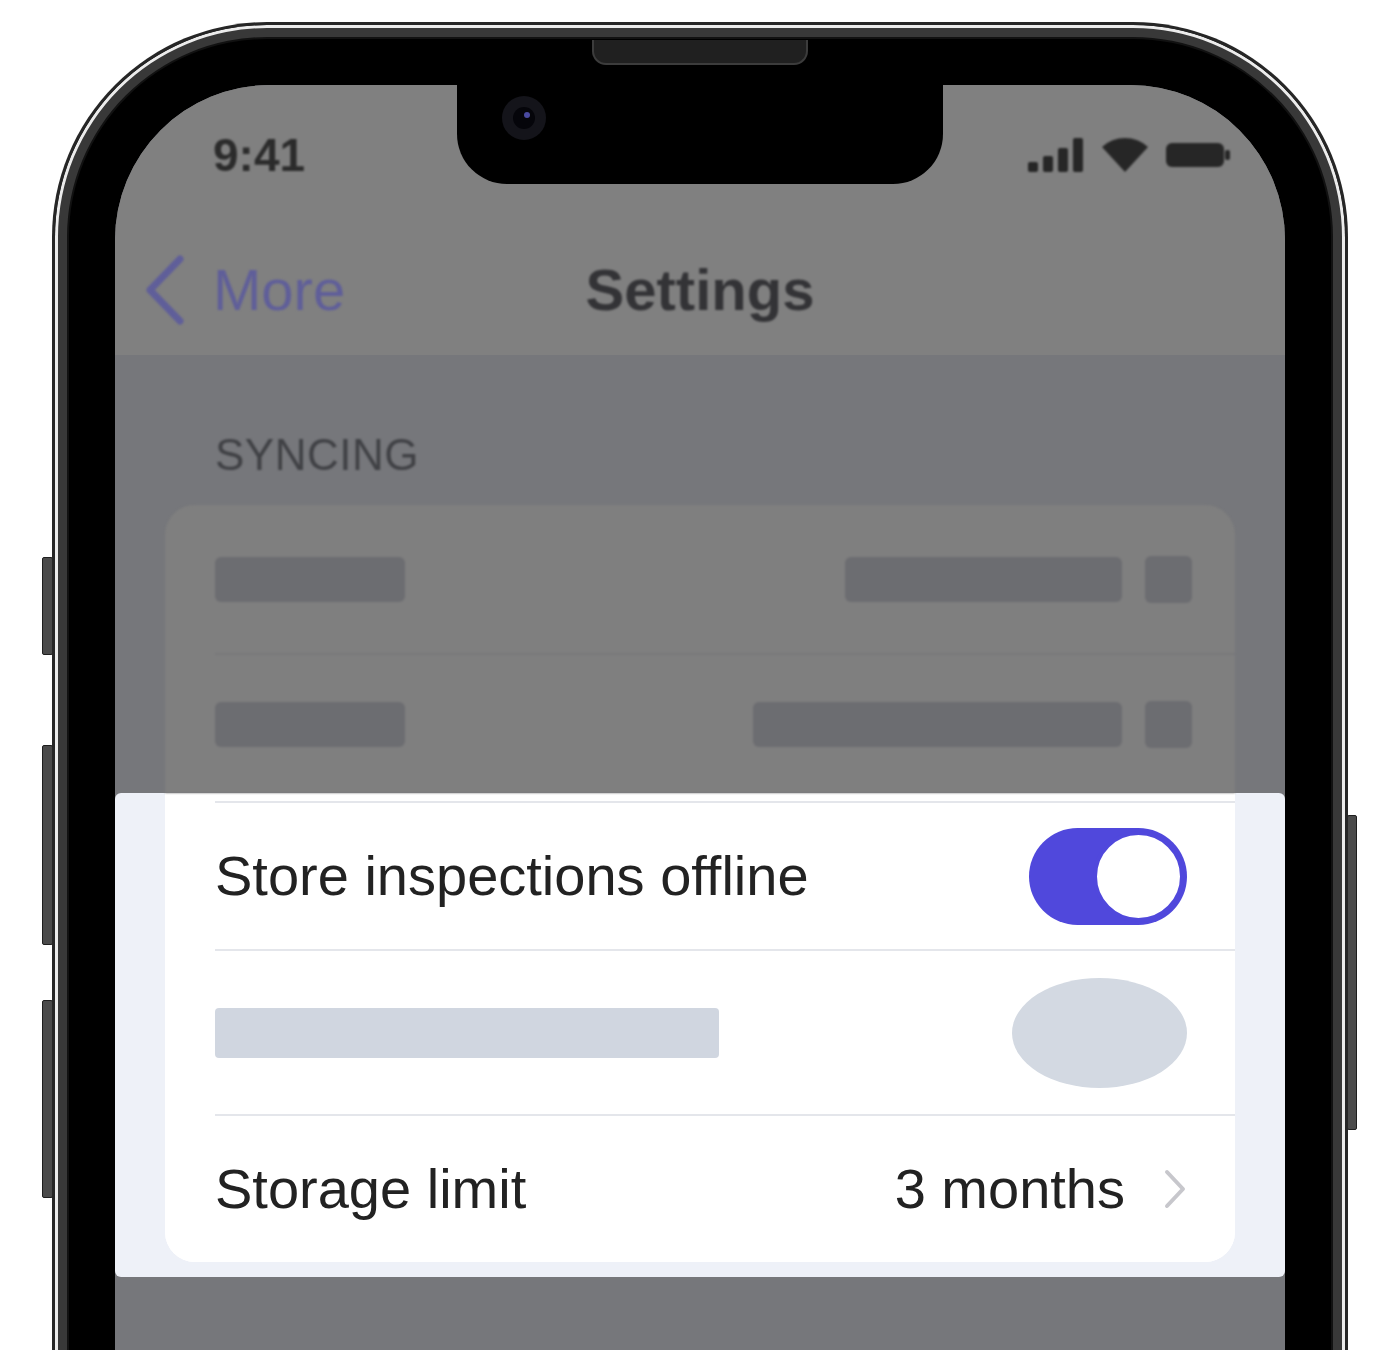  What do you see at coordinates (165, 290) in the screenshot?
I see `chevron-left-icon` at bounding box center [165, 290].